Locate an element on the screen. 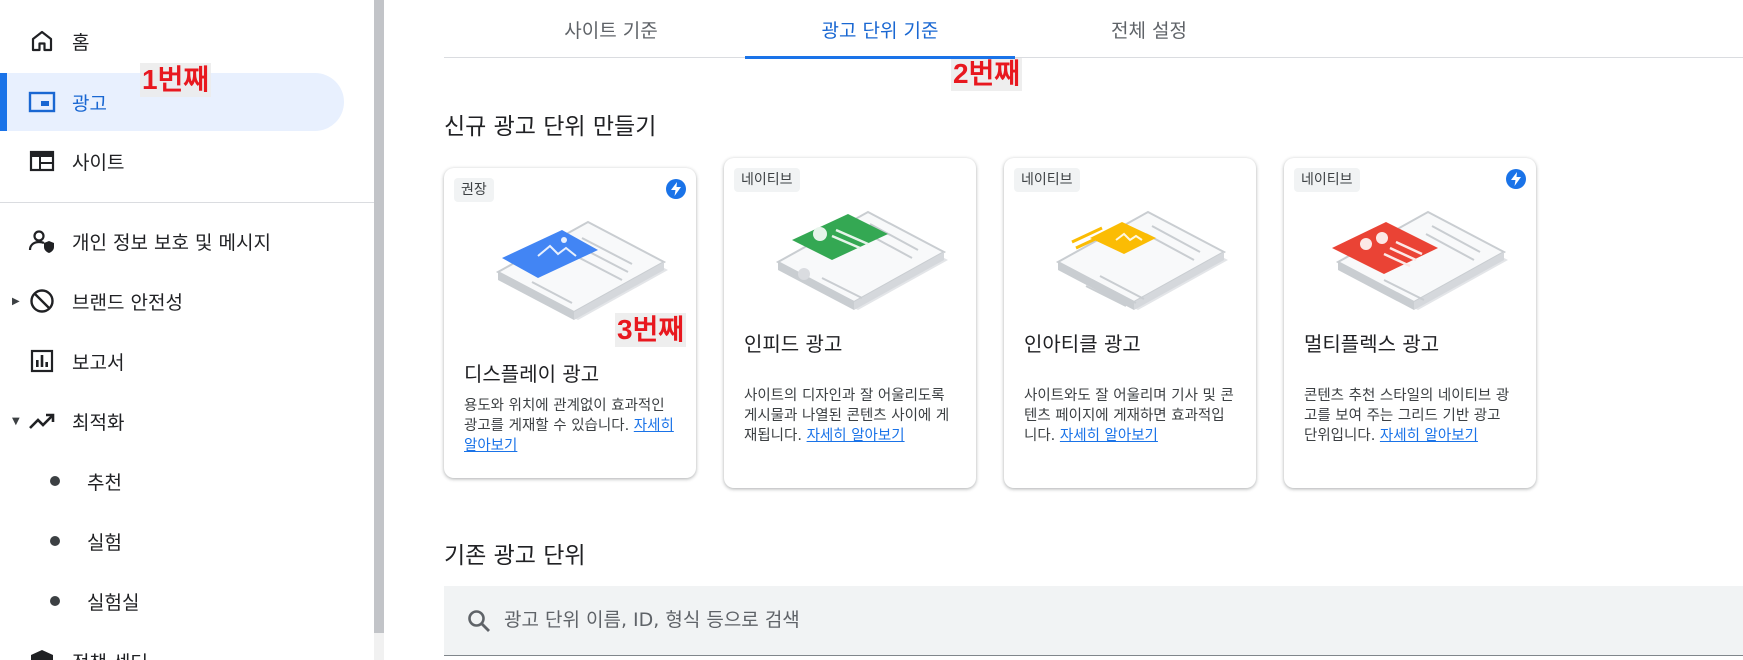  sidebar-item-optimization: ▼ 최적화 is located at coordinates (172, 421).